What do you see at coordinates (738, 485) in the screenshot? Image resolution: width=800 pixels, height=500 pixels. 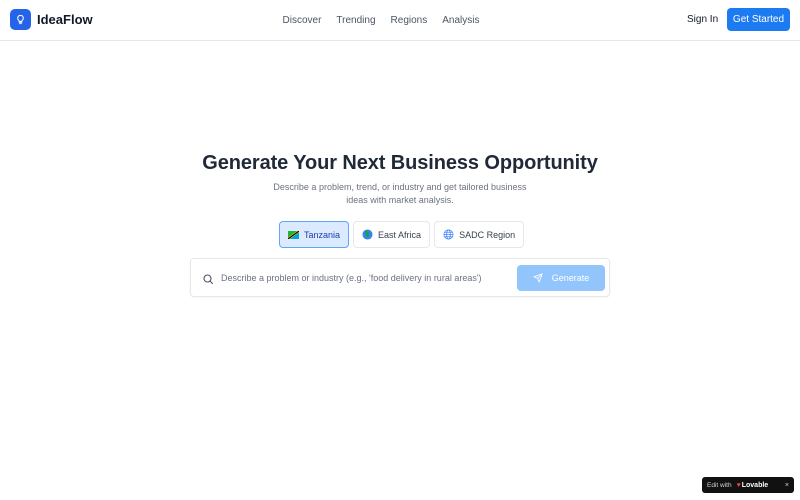 I see `lovable-heart-icon: ♥` at bounding box center [738, 485].